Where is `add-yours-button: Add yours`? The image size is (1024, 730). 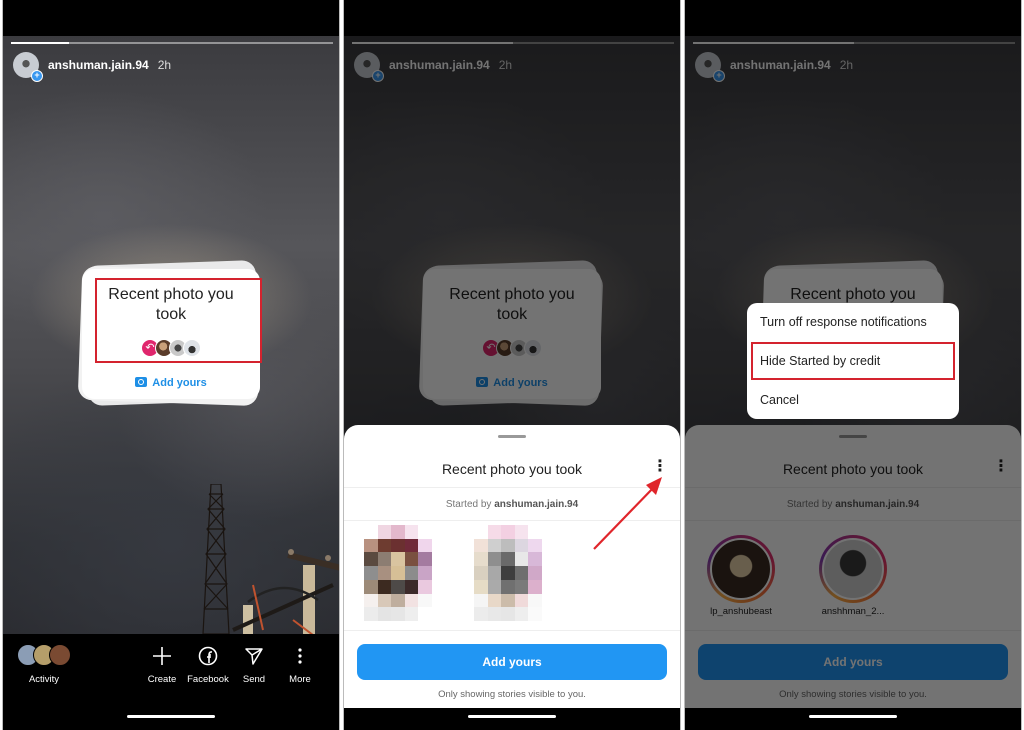
add-yours-button: Add yours is located at coordinates (512, 662).